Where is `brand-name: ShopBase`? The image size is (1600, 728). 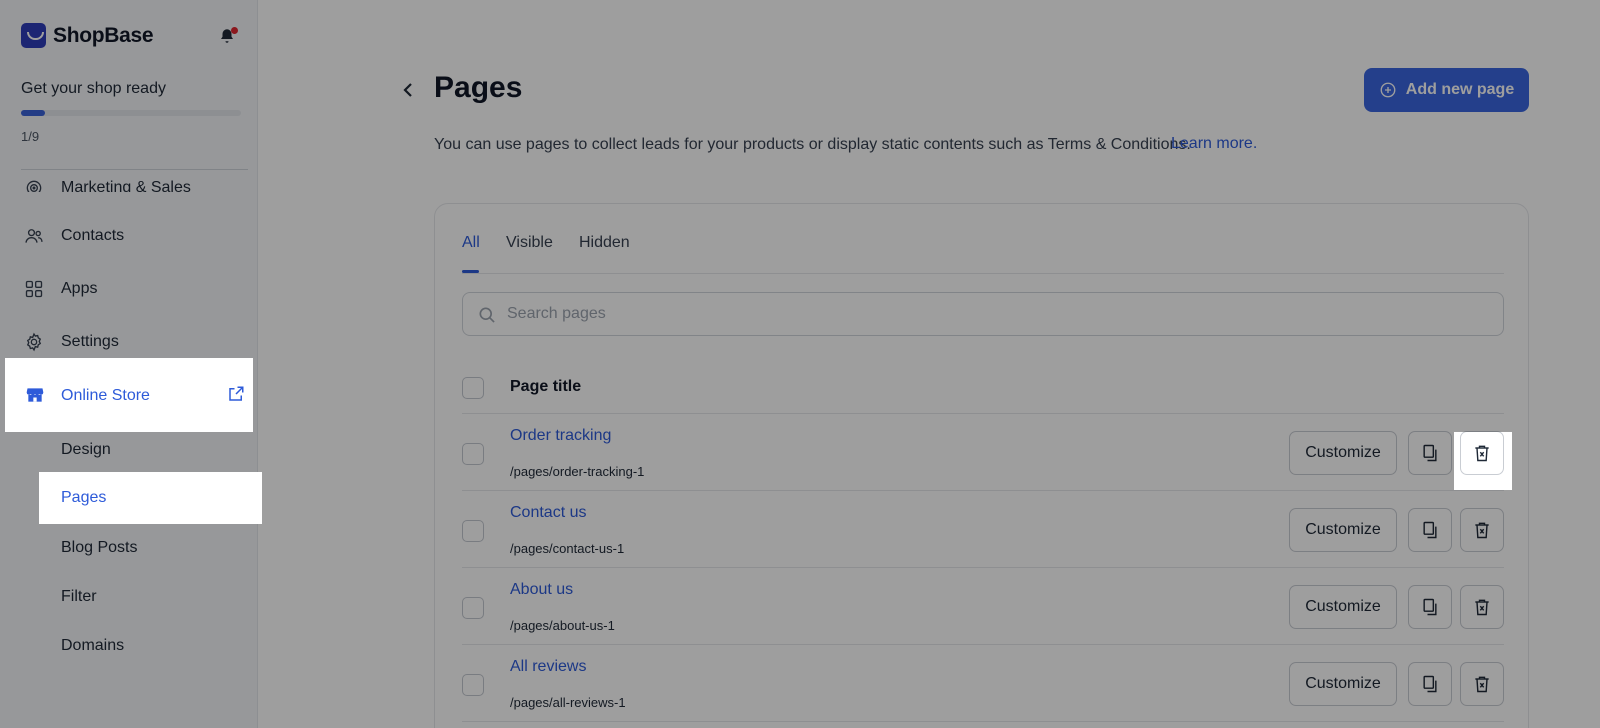
brand-name: ShopBase is located at coordinates (103, 35).